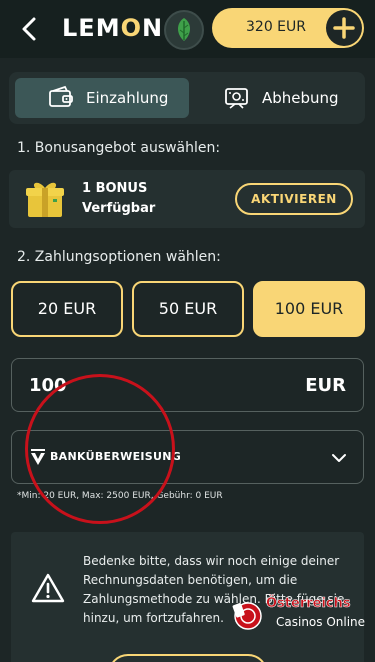  I want to click on tab-abhebung-label: Abhebung, so click(300, 98).